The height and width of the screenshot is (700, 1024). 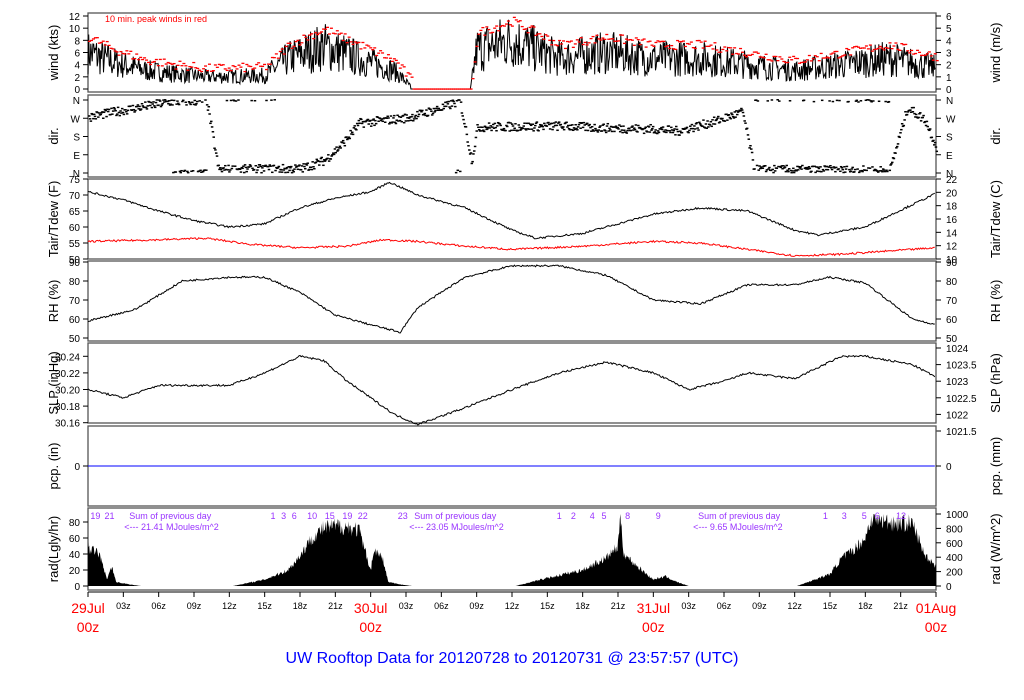 I want to click on y-right-tick-label: 400, so click(x=954, y=558).